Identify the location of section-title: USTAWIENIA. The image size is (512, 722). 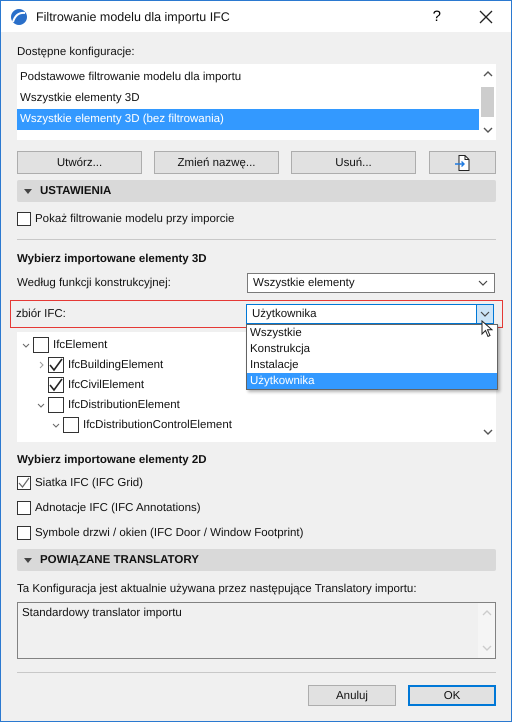
(76, 191).